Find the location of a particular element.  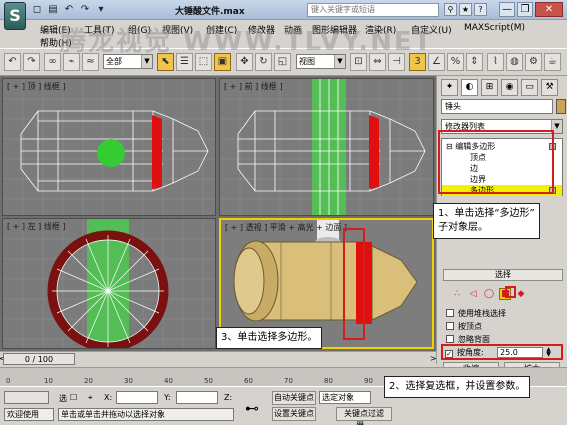

menu-create: 创建(C) is located at coordinates (221, 29).